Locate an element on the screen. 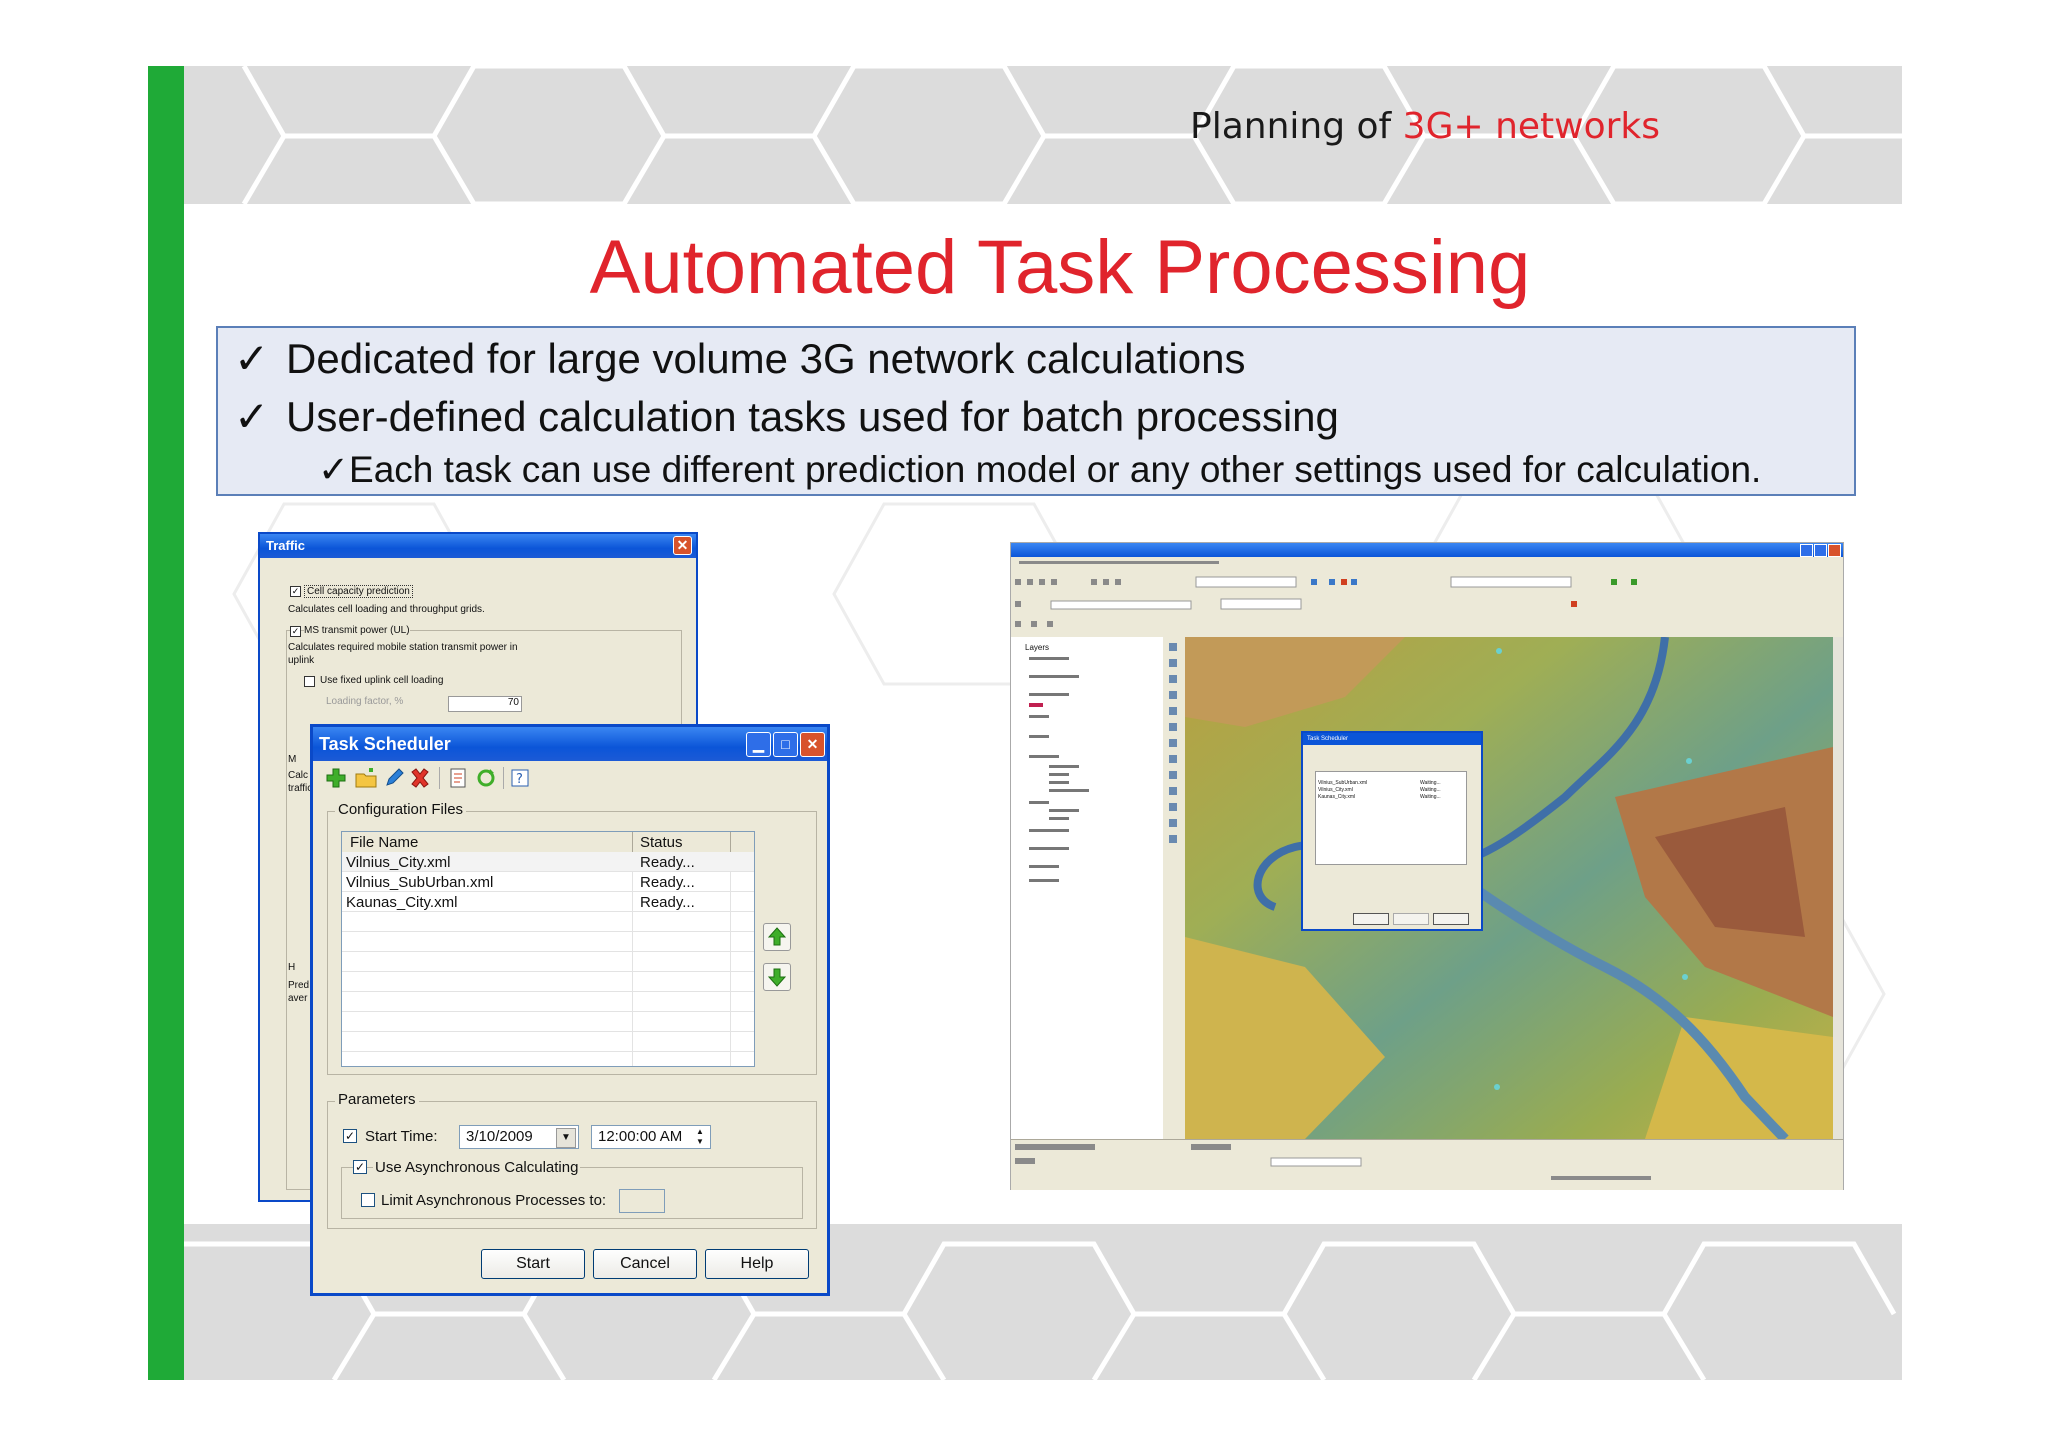  minimize-icon: ▁ is located at coordinates (758, 744).